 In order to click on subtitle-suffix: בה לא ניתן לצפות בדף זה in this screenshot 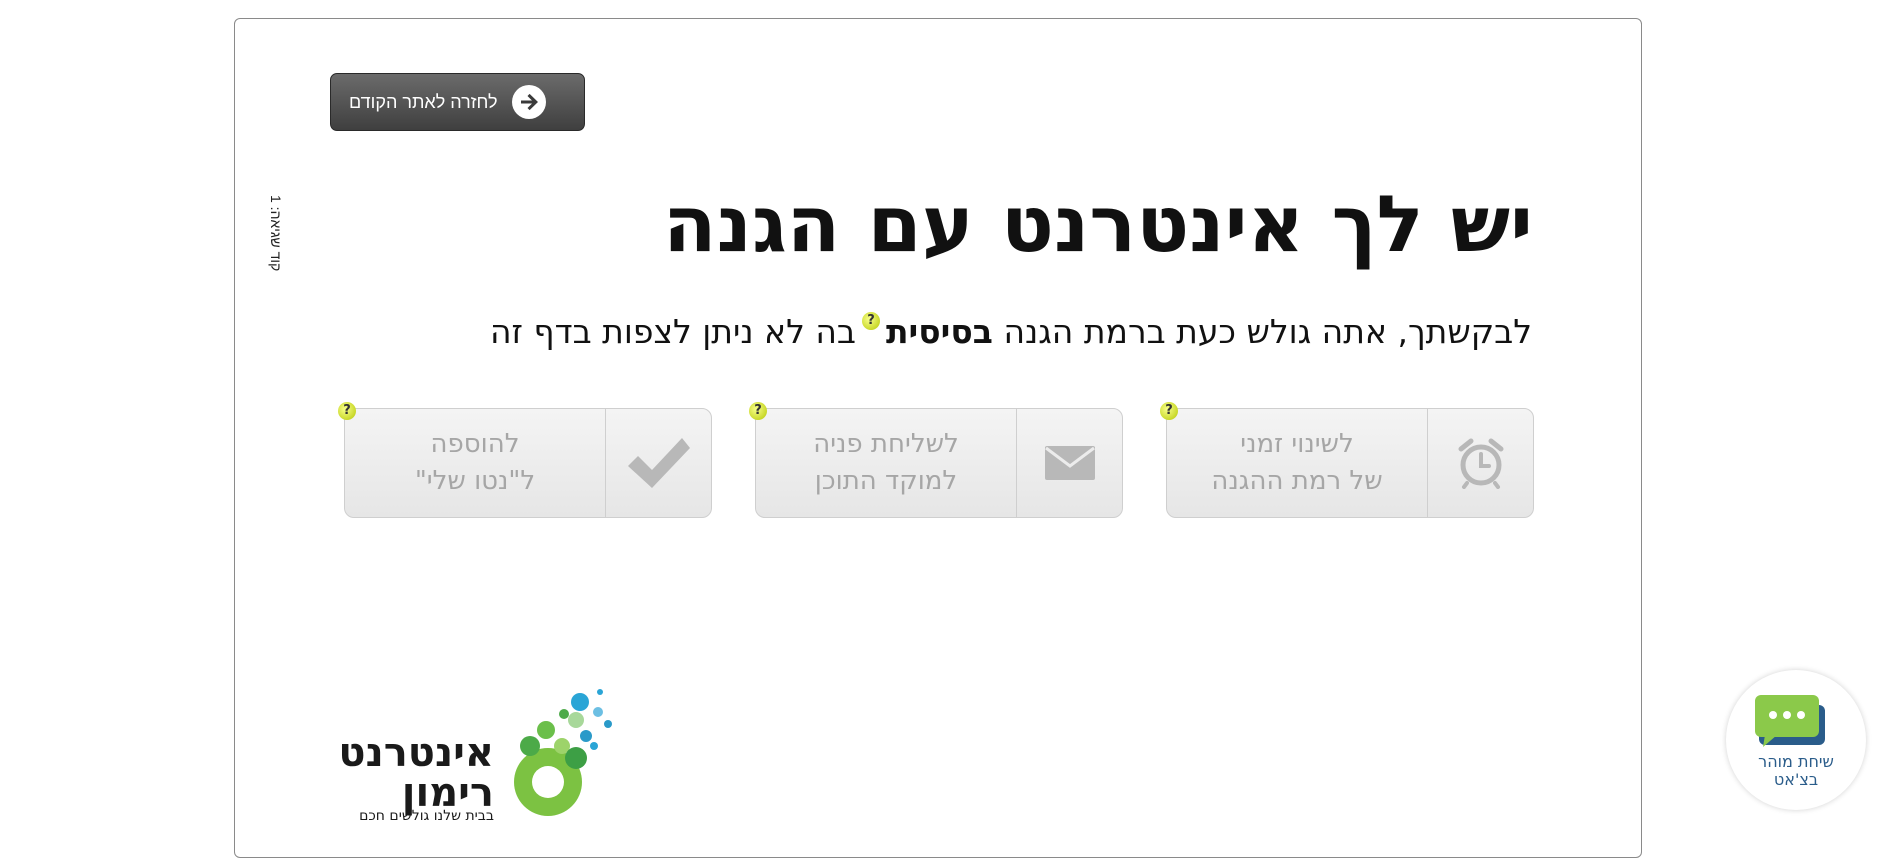, I will do `click(672, 331)`.